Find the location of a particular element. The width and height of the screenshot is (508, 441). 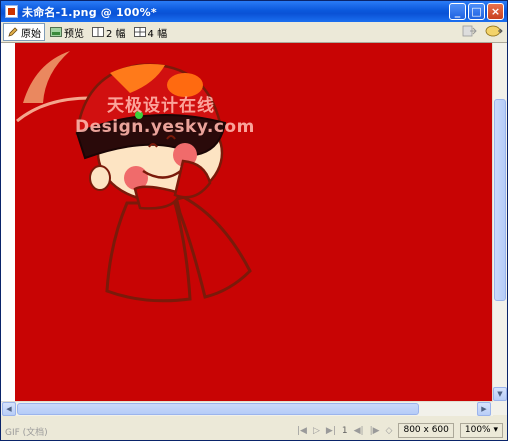

four-up-icon is located at coordinates (139, 32).